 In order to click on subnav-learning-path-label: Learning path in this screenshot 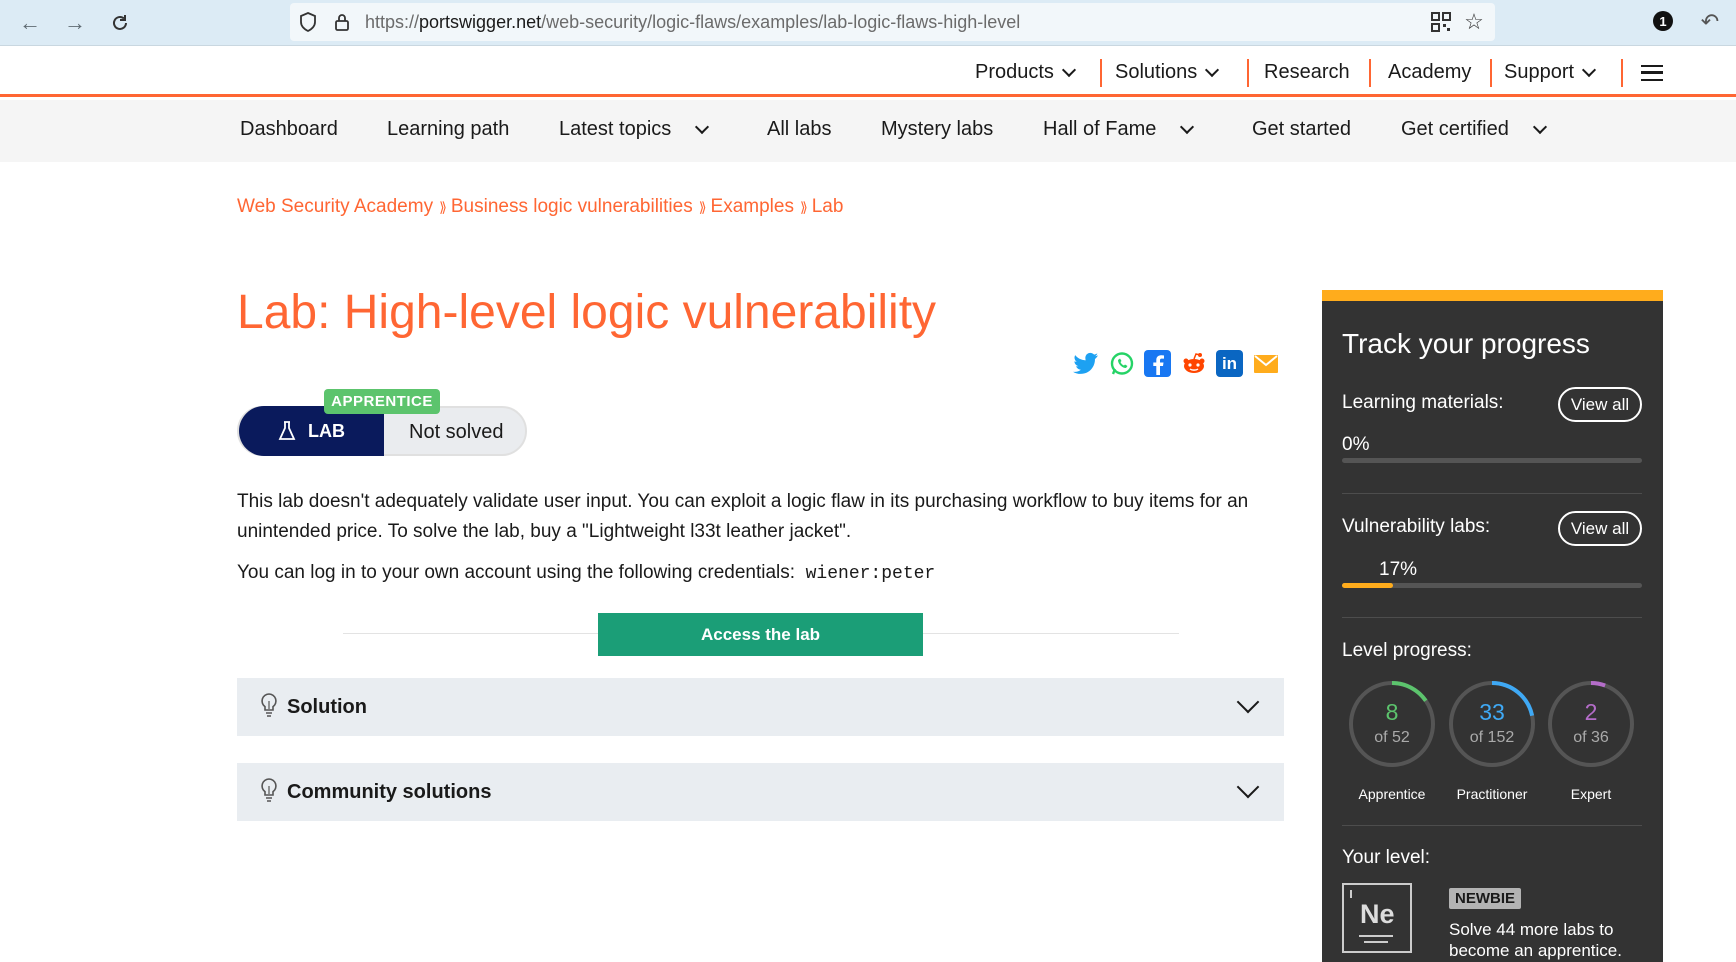, I will do `click(448, 129)`.